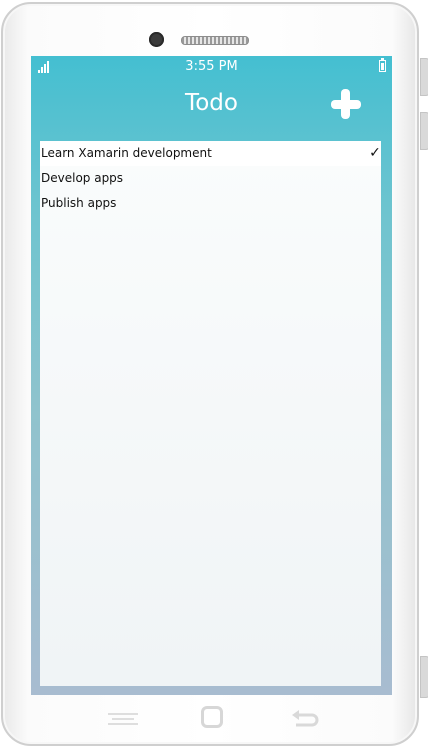 This screenshot has width=428, height=752. Describe the element at coordinates (210, 203) in the screenshot. I see `list-item: Publish apps` at that location.